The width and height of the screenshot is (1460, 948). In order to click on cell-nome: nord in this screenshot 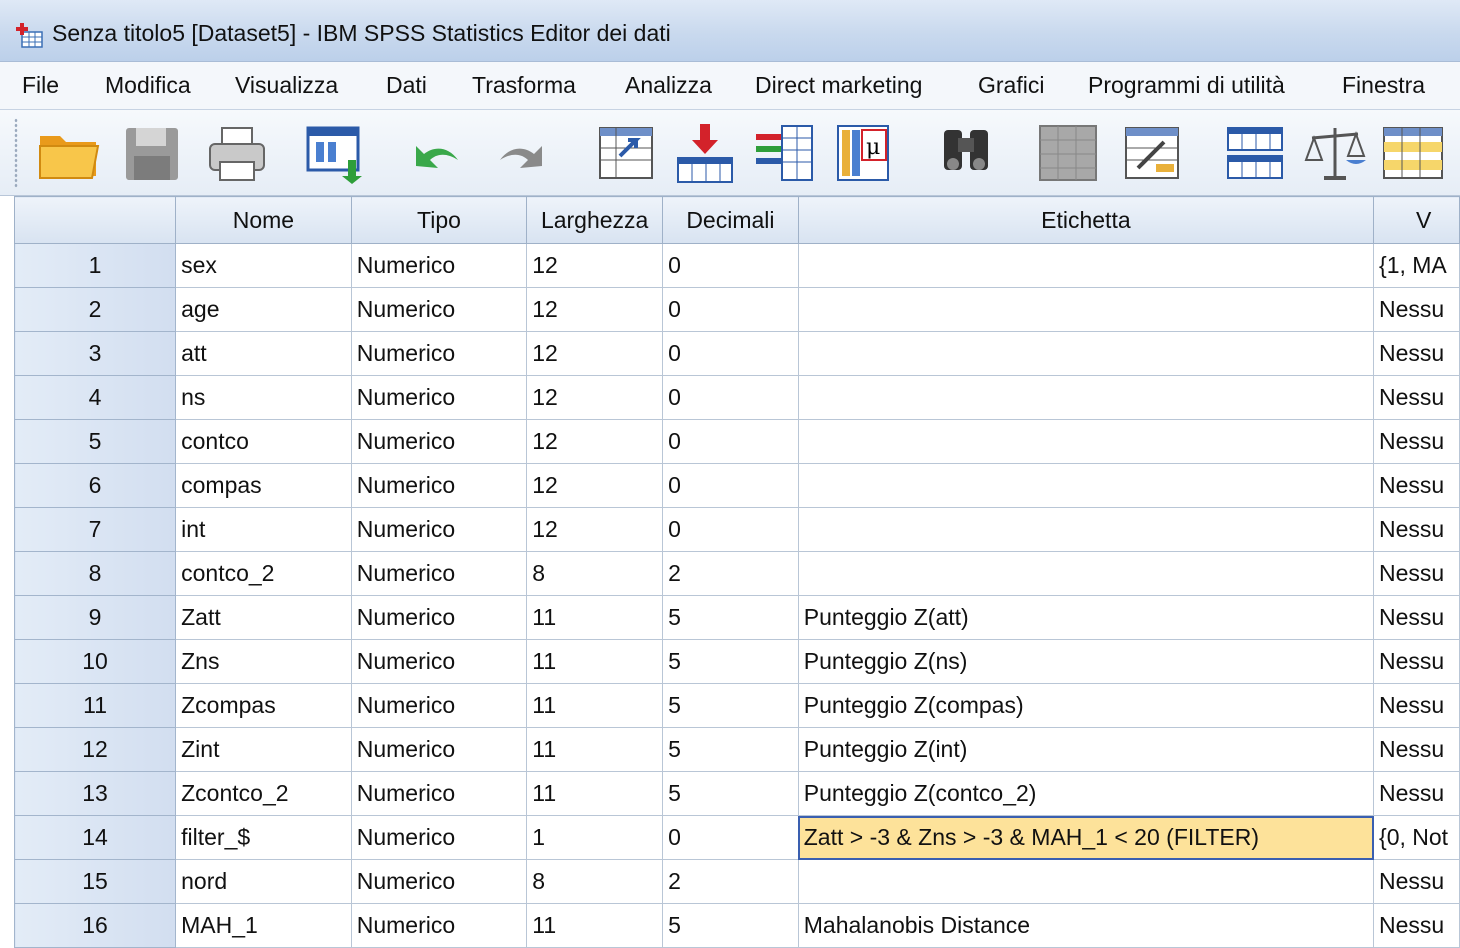, I will do `click(263, 881)`.